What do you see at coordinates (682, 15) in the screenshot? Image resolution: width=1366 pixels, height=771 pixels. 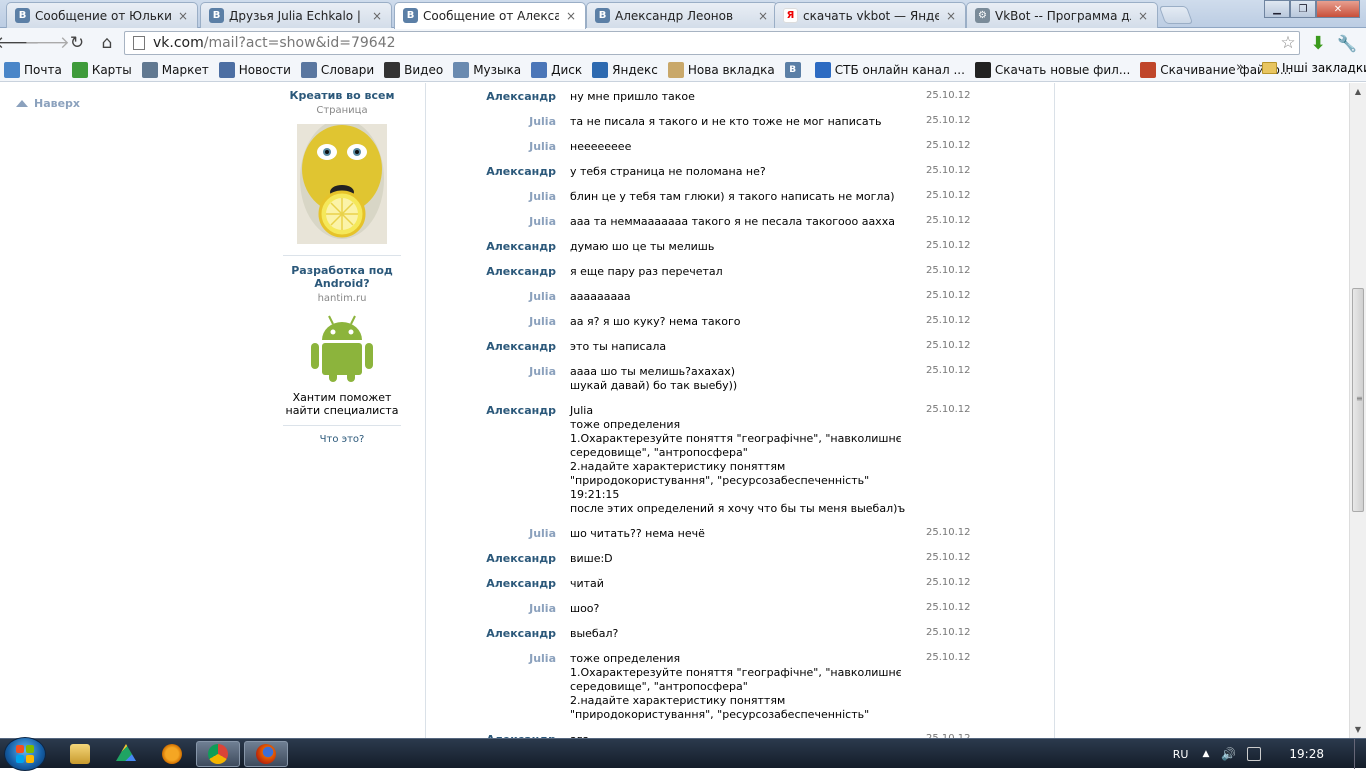 I see `tab-4: B Александр Леонов ×` at bounding box center [682, 15].